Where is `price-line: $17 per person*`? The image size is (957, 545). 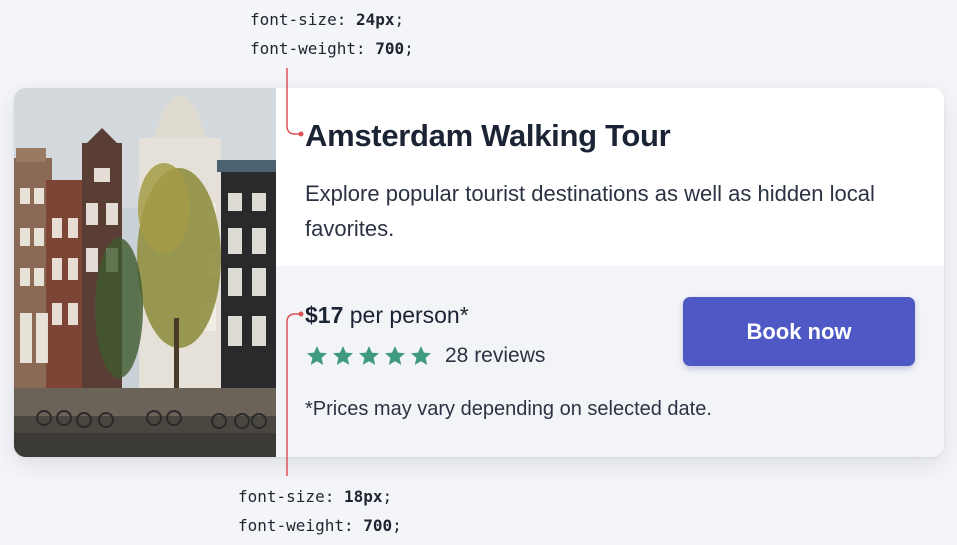
price-line: $17 per person* is located at coordinates (387, 315).